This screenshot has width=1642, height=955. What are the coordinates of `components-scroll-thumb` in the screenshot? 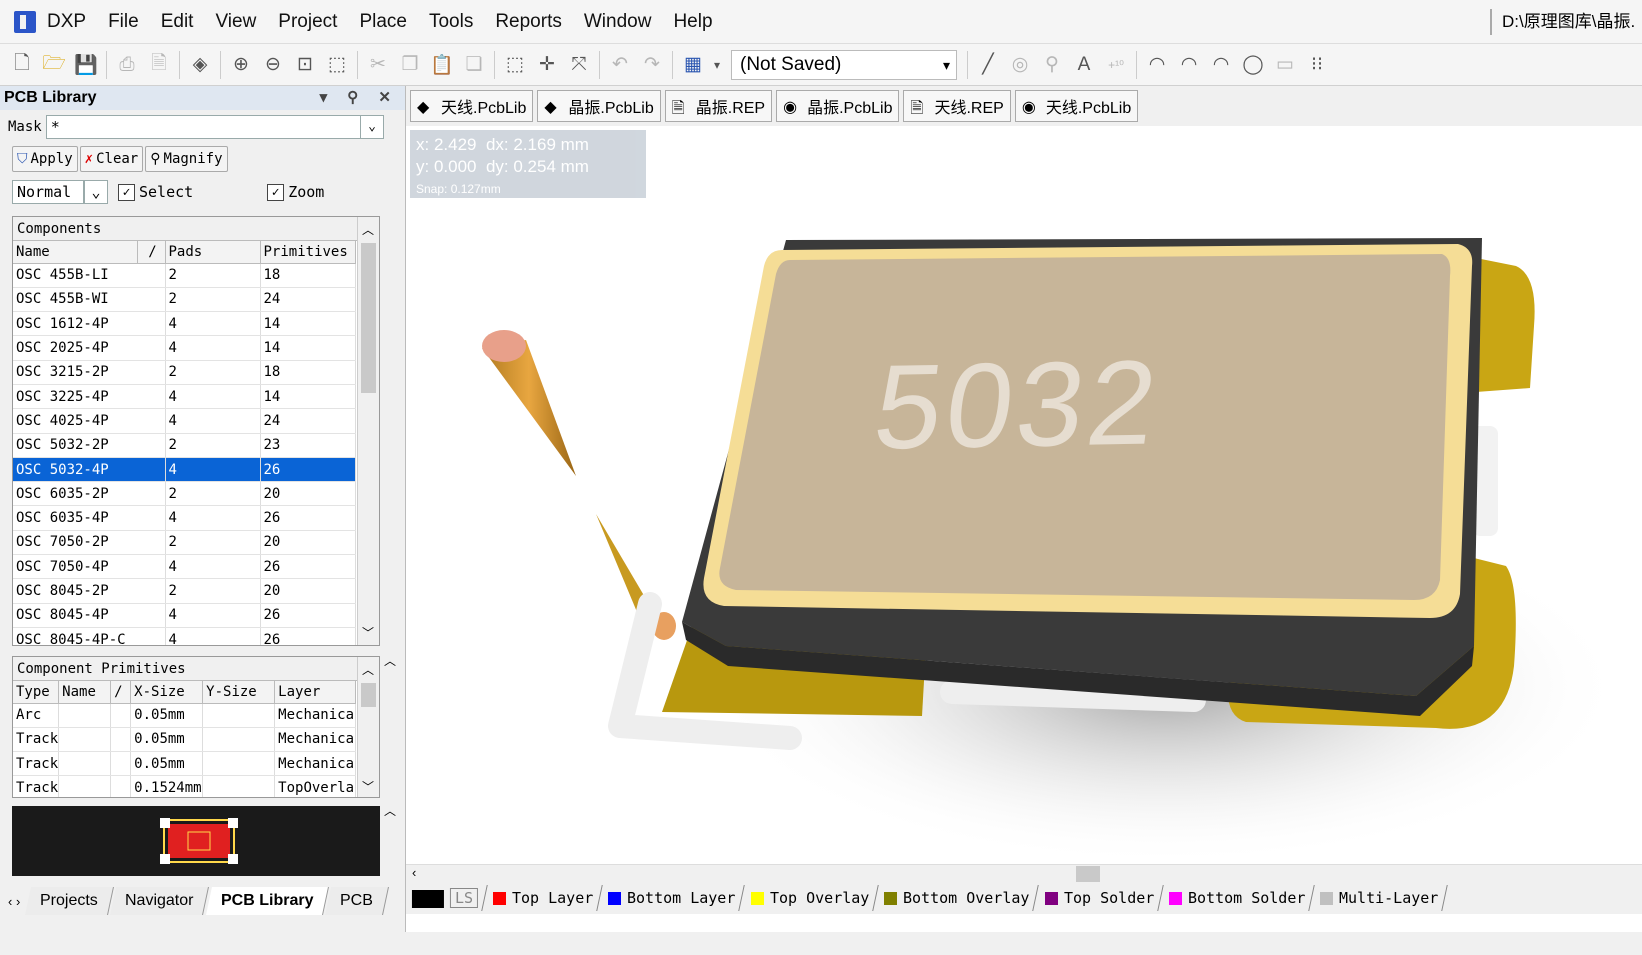 It's located at (368, 318).